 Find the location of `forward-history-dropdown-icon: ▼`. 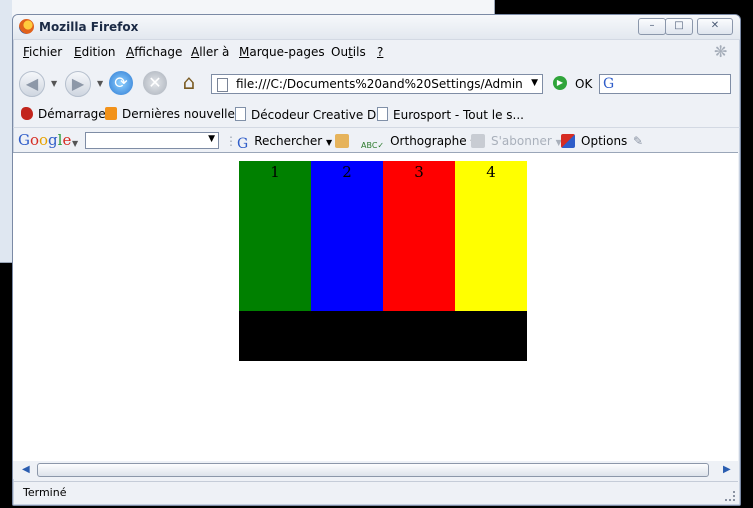

forward-history-dropdown-icon: ▼ is located at coordinates (100, 83).